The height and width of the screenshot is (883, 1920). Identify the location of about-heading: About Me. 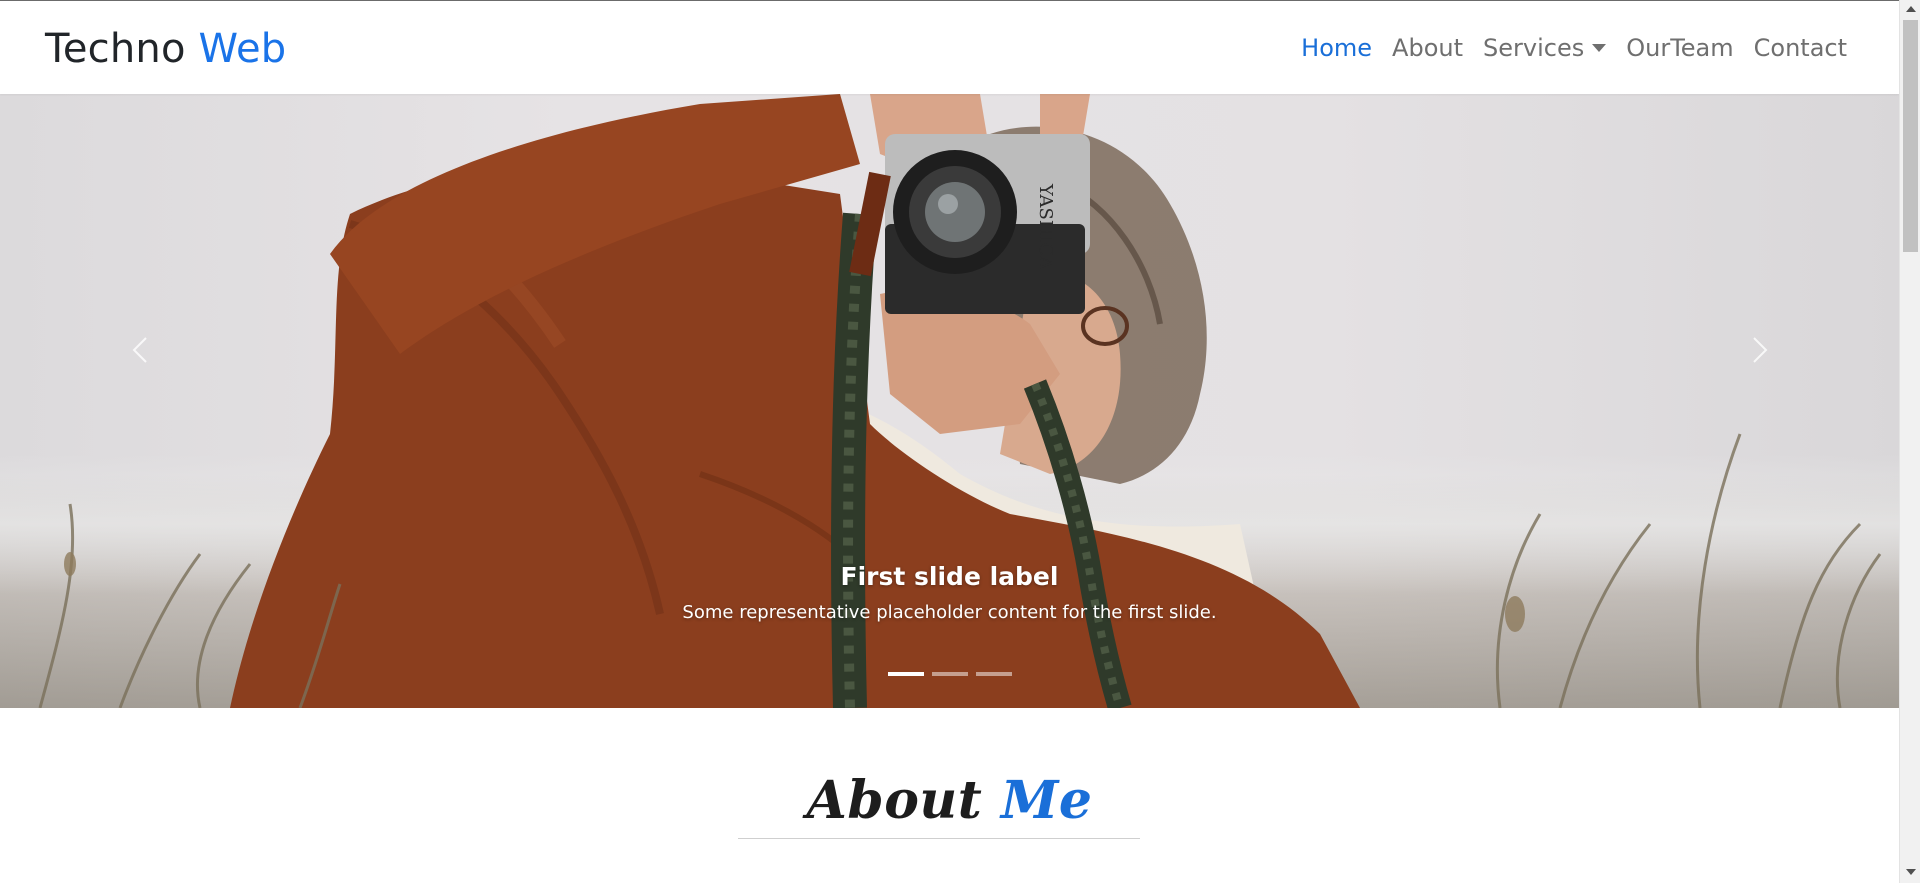
(949, 800).